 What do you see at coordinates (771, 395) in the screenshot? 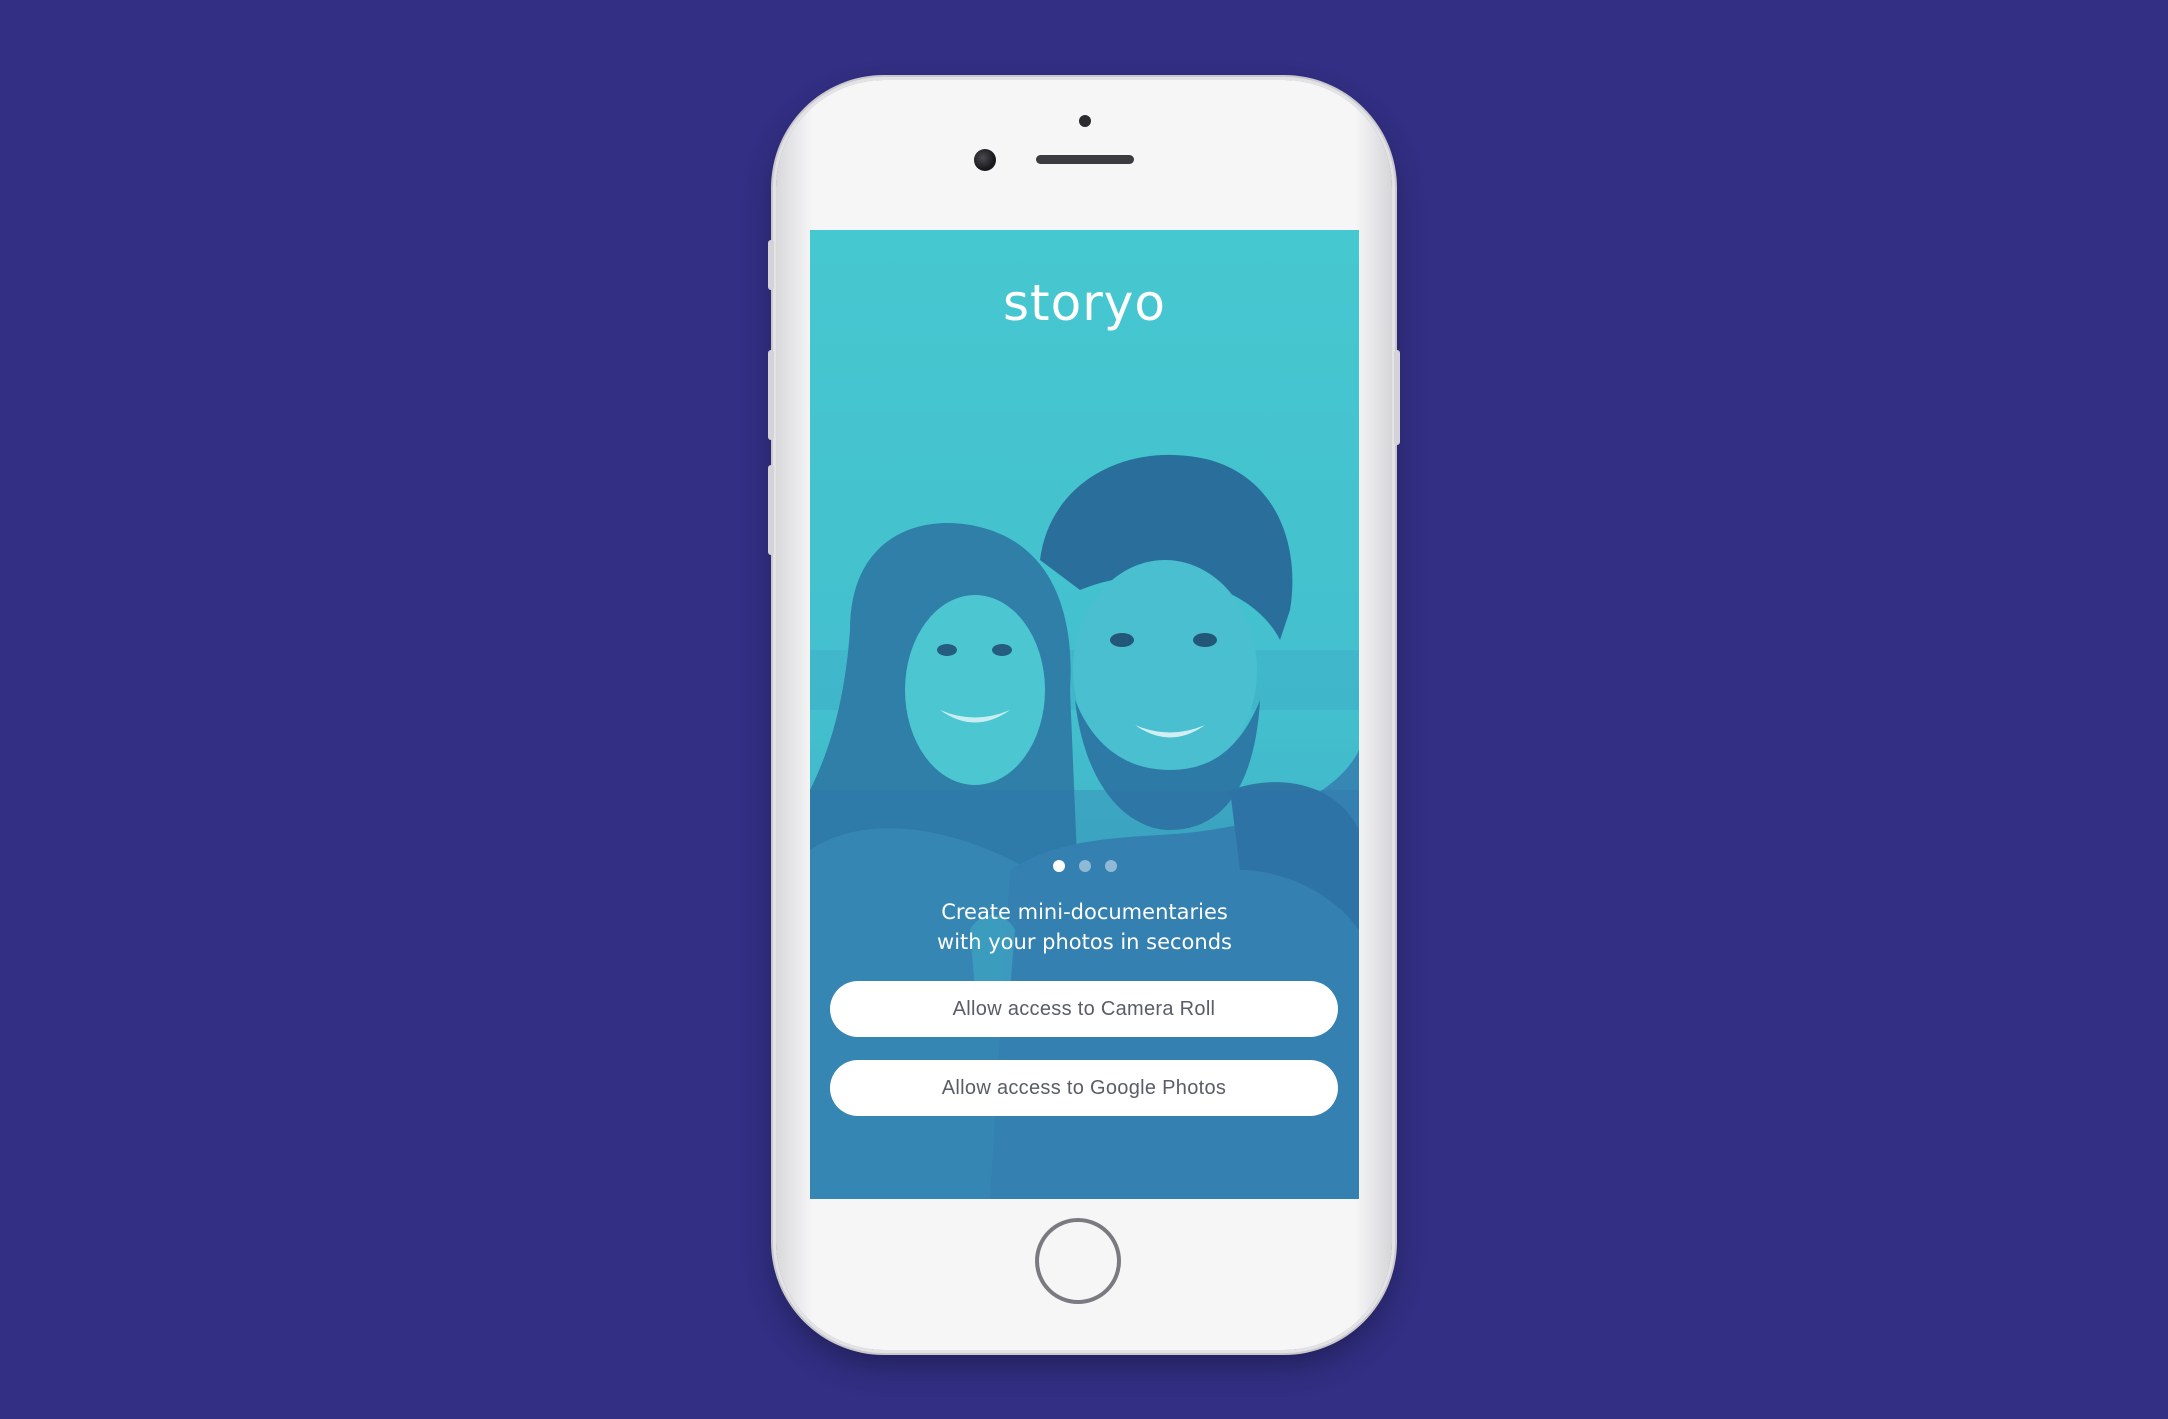
I see `volume-up-button` at bounding box center [771, 395].